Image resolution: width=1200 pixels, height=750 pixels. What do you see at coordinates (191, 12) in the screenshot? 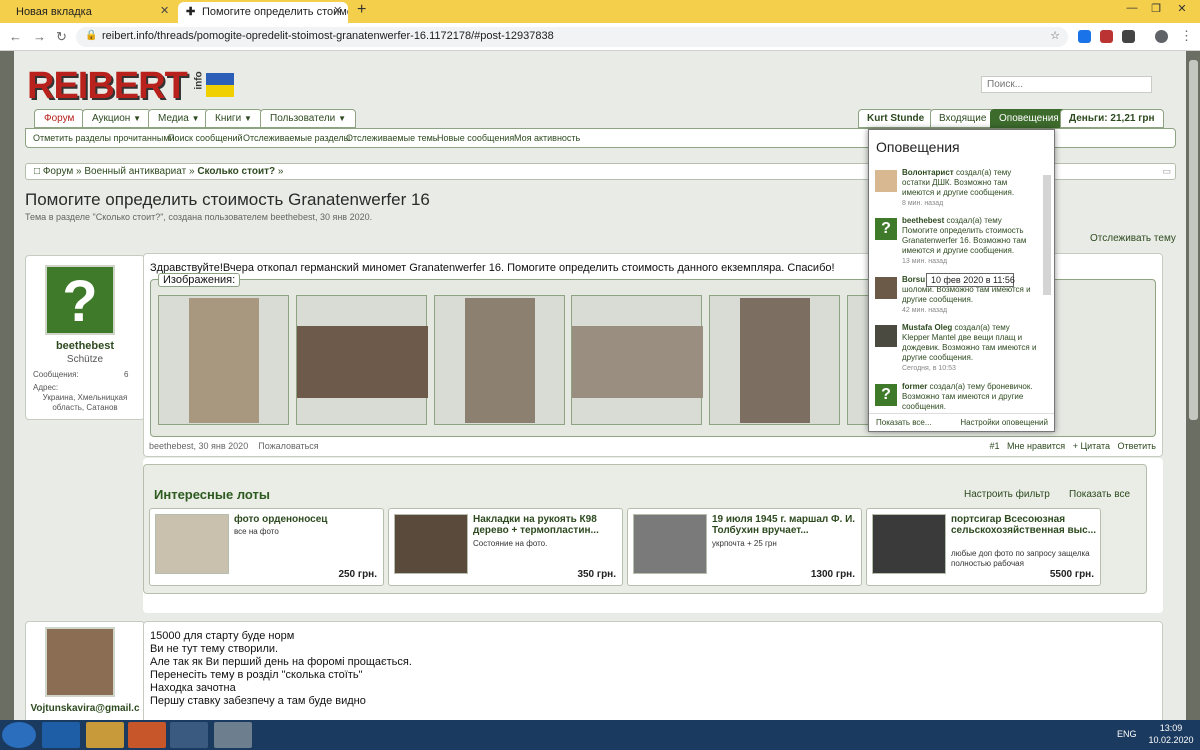
I see `site-favicon-icon: ✚` at bounding box center [191, 12].